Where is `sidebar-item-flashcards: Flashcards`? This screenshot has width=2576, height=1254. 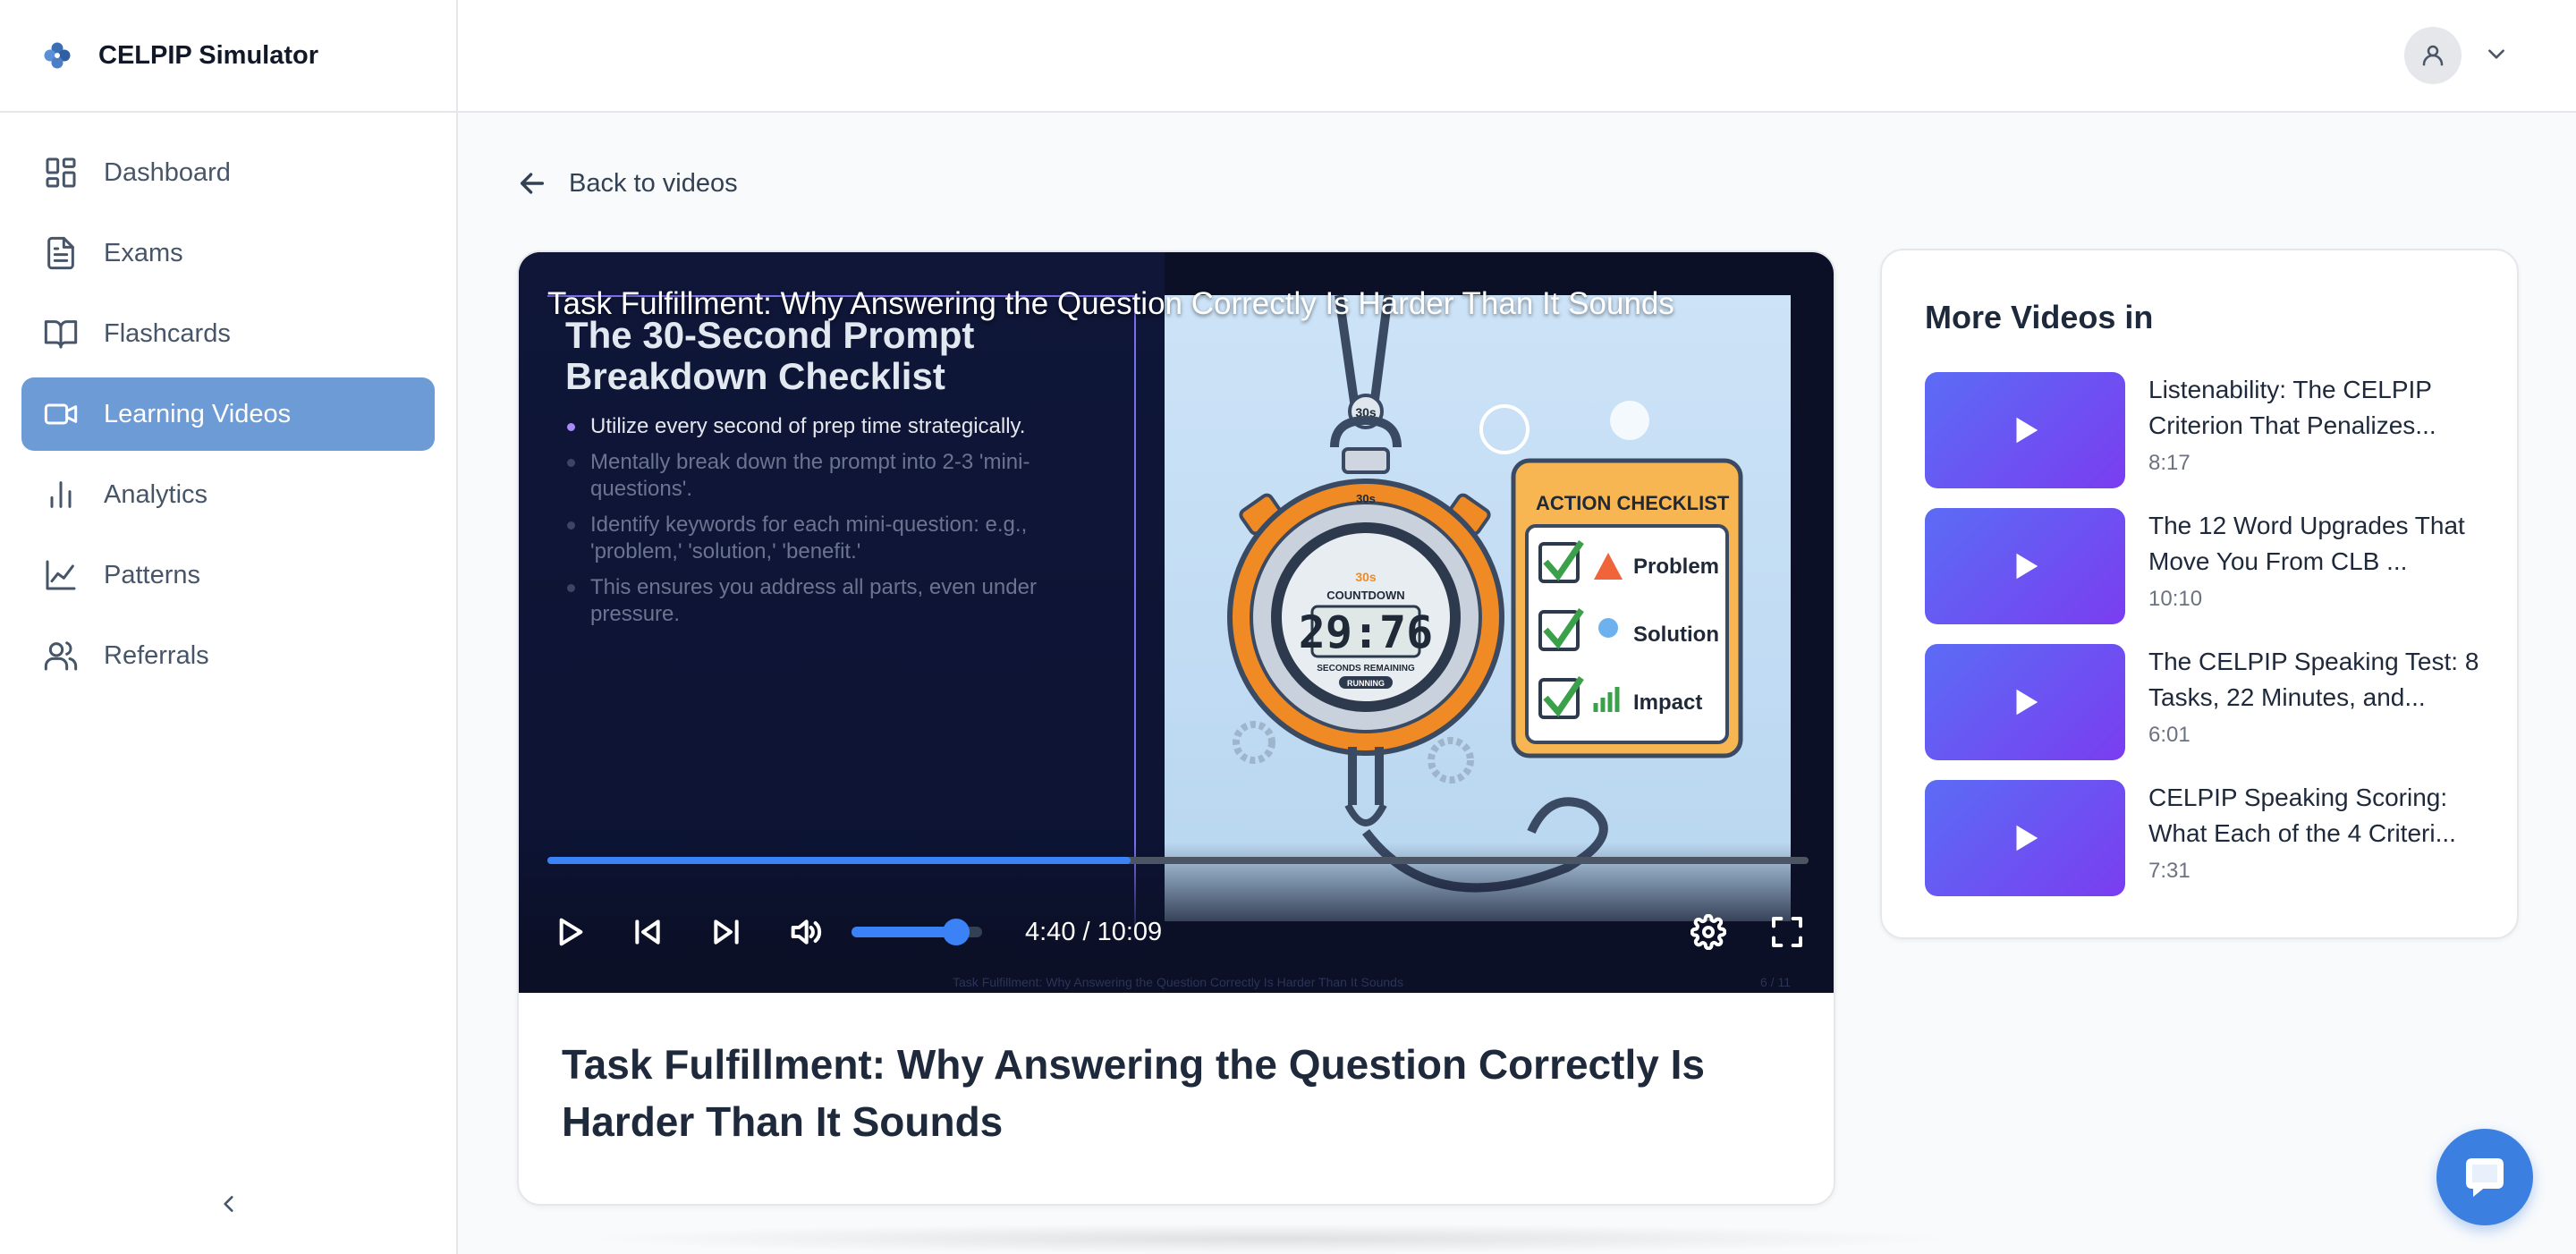 sidebar-item-flashcards: Flashcards is located at coordinates (228, 333).